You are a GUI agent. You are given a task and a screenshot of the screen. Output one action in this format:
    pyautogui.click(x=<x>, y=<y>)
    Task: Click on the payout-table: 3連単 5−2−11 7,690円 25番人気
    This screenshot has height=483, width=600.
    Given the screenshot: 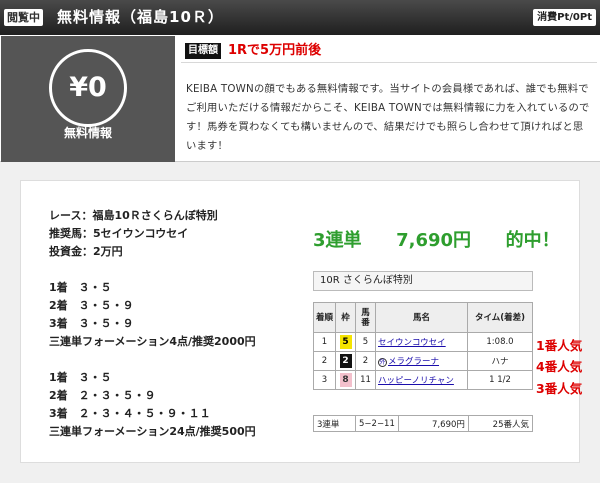 What is the action you would take?
    pyautogui.click(x=423, y=423)
    